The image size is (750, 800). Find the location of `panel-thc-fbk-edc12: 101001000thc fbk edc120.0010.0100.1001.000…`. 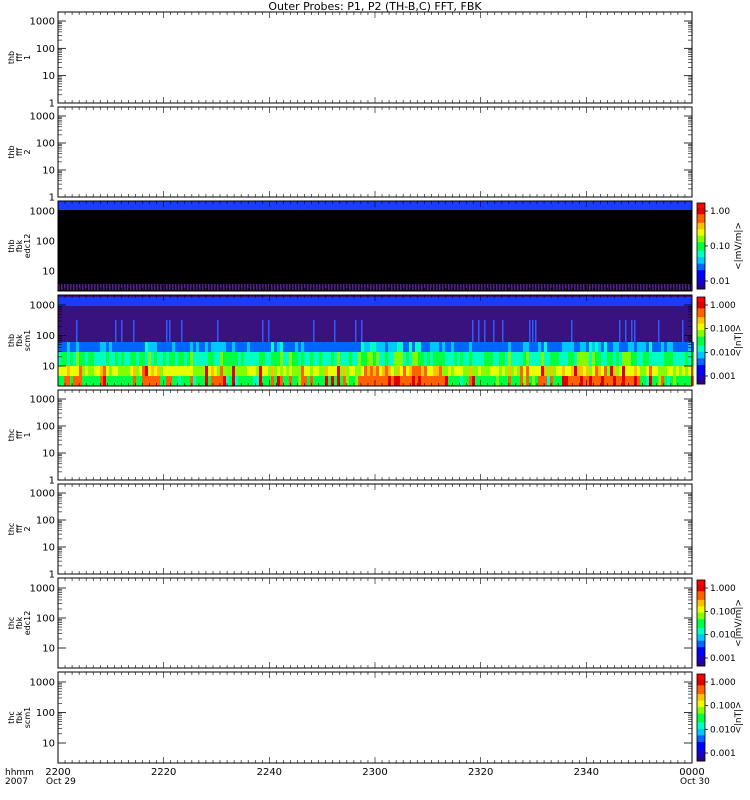

panel-thc-fbk-edc12: 101001000thc fbk edc120.0010.0100.1001.000… is located at coordinates (375, 623).